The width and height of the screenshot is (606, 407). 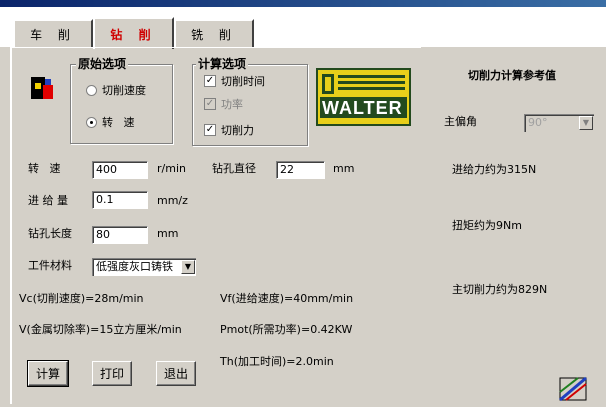 I want to click on app-icon, so click(x=42, y=88).